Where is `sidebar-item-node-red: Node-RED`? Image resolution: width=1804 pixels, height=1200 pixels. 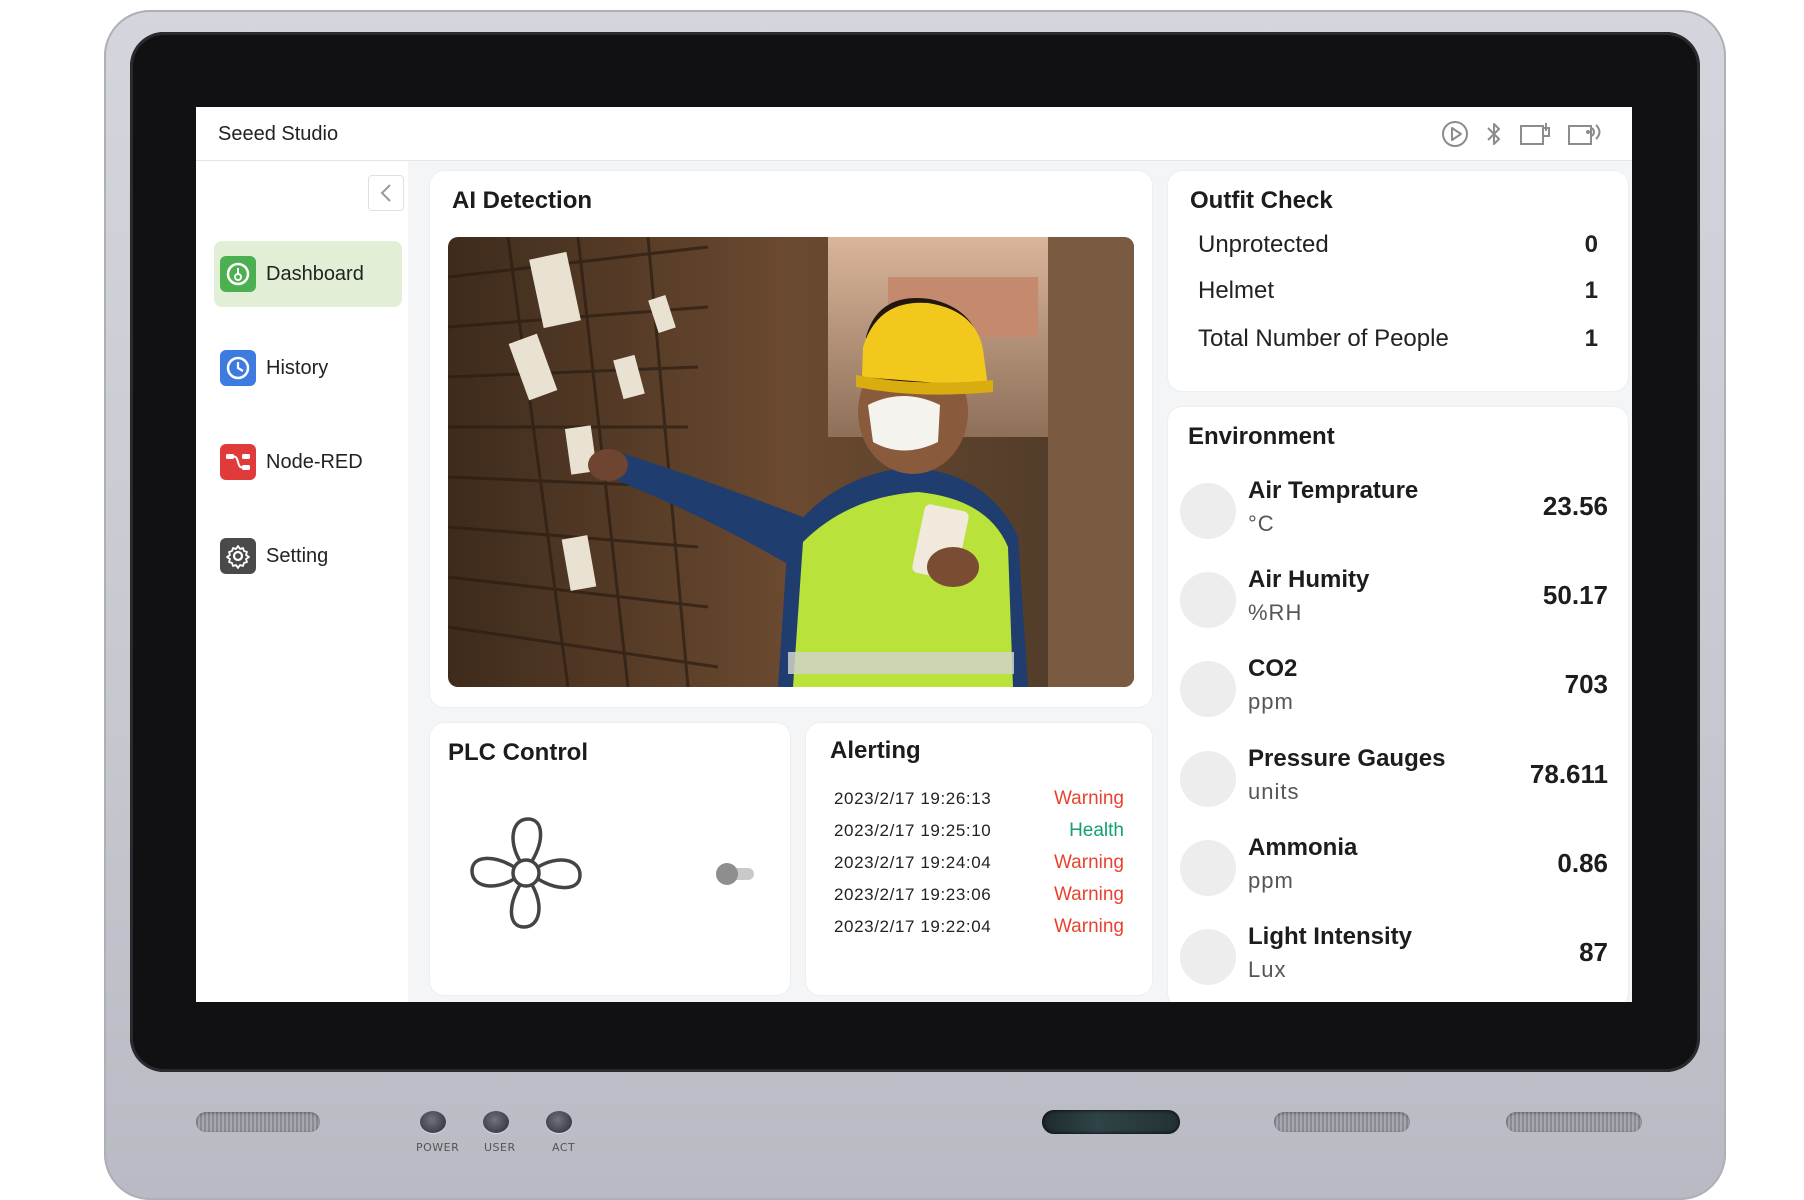
sidebar-item-node-red: Node-RED is located at coordinates (308, 462).